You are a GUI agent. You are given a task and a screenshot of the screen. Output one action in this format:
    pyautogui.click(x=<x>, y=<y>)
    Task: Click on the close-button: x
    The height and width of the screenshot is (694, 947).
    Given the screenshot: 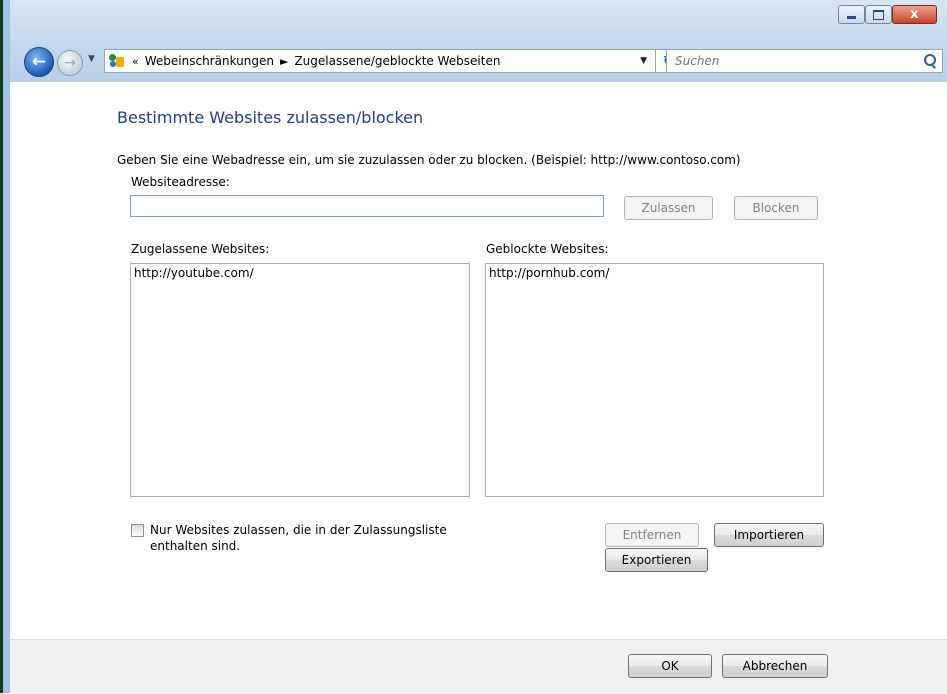 What is the action you would take?
    pyautogui.click(x=914, y=14)
    